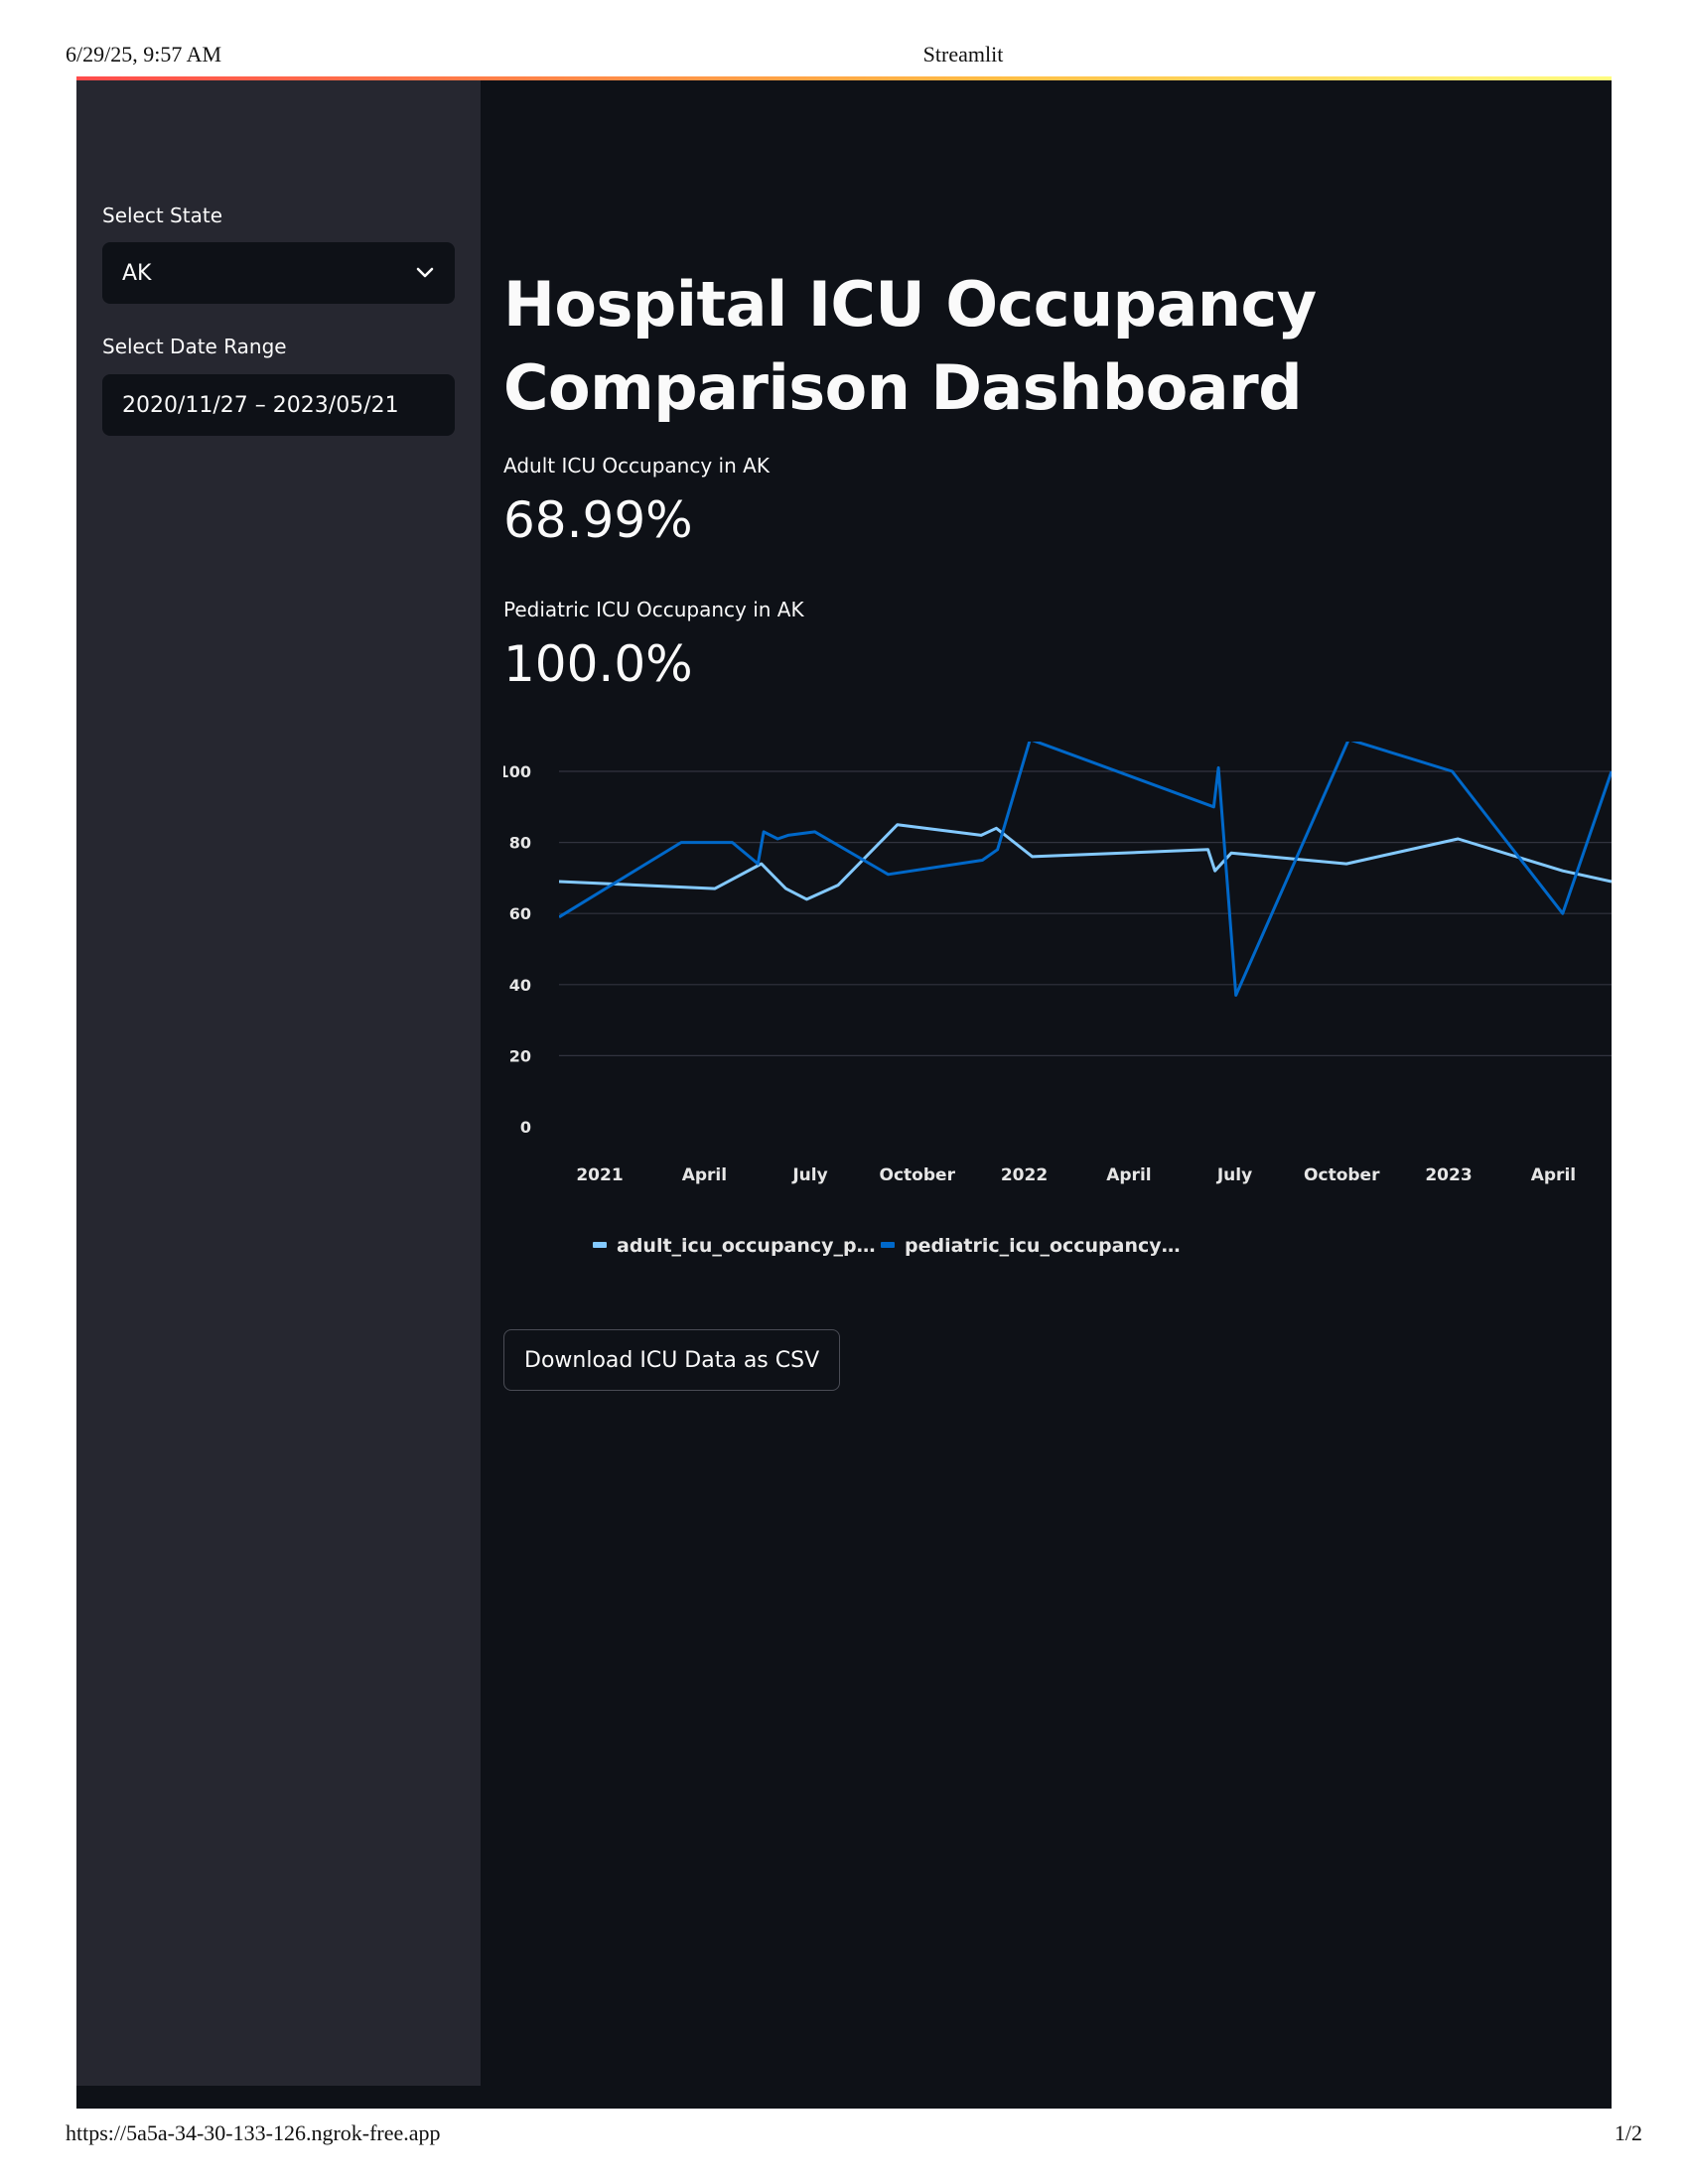  What do you see at coordinates (525, 1127) in the screenshot?
I see `y-tick-label: 0` at bounding box center [525, 1127].